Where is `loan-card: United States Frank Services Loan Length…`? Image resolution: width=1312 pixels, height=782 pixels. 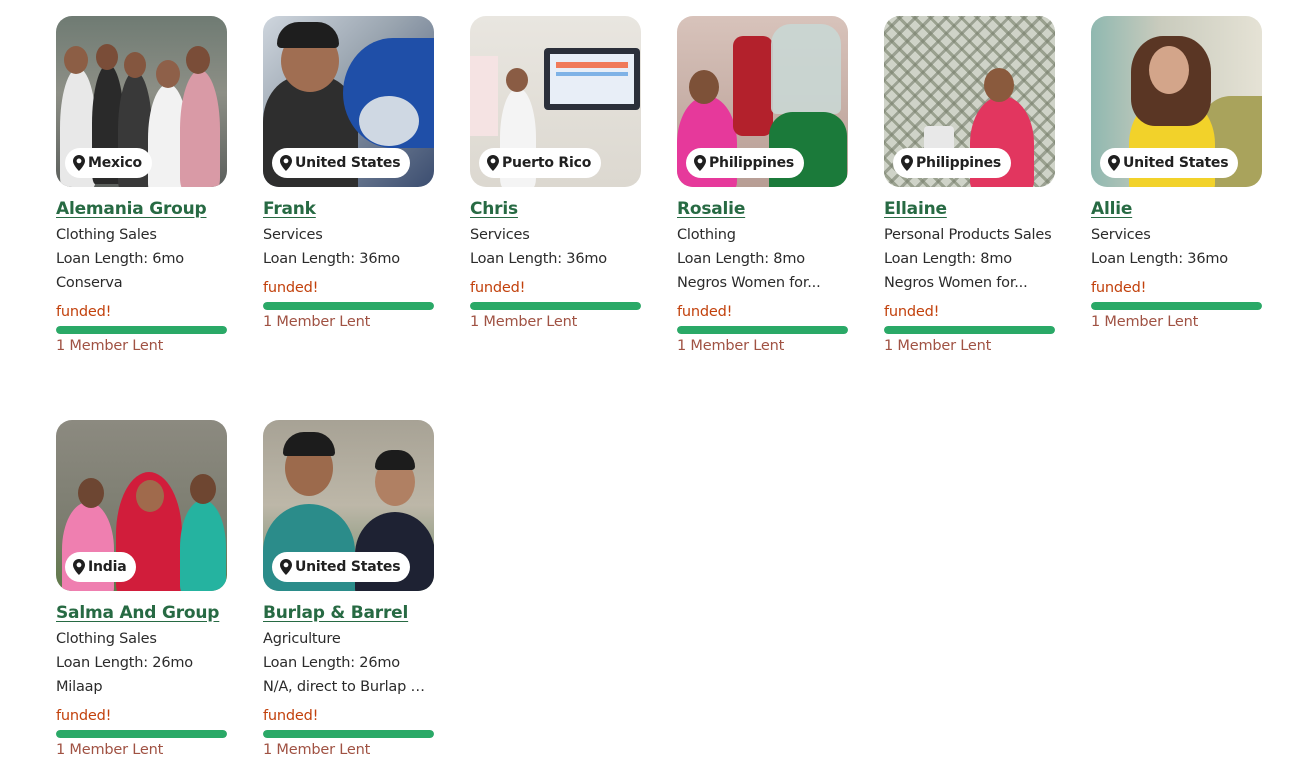
loan-card: United States Frank Services Loan Length… is located at coordinates (348, 173).